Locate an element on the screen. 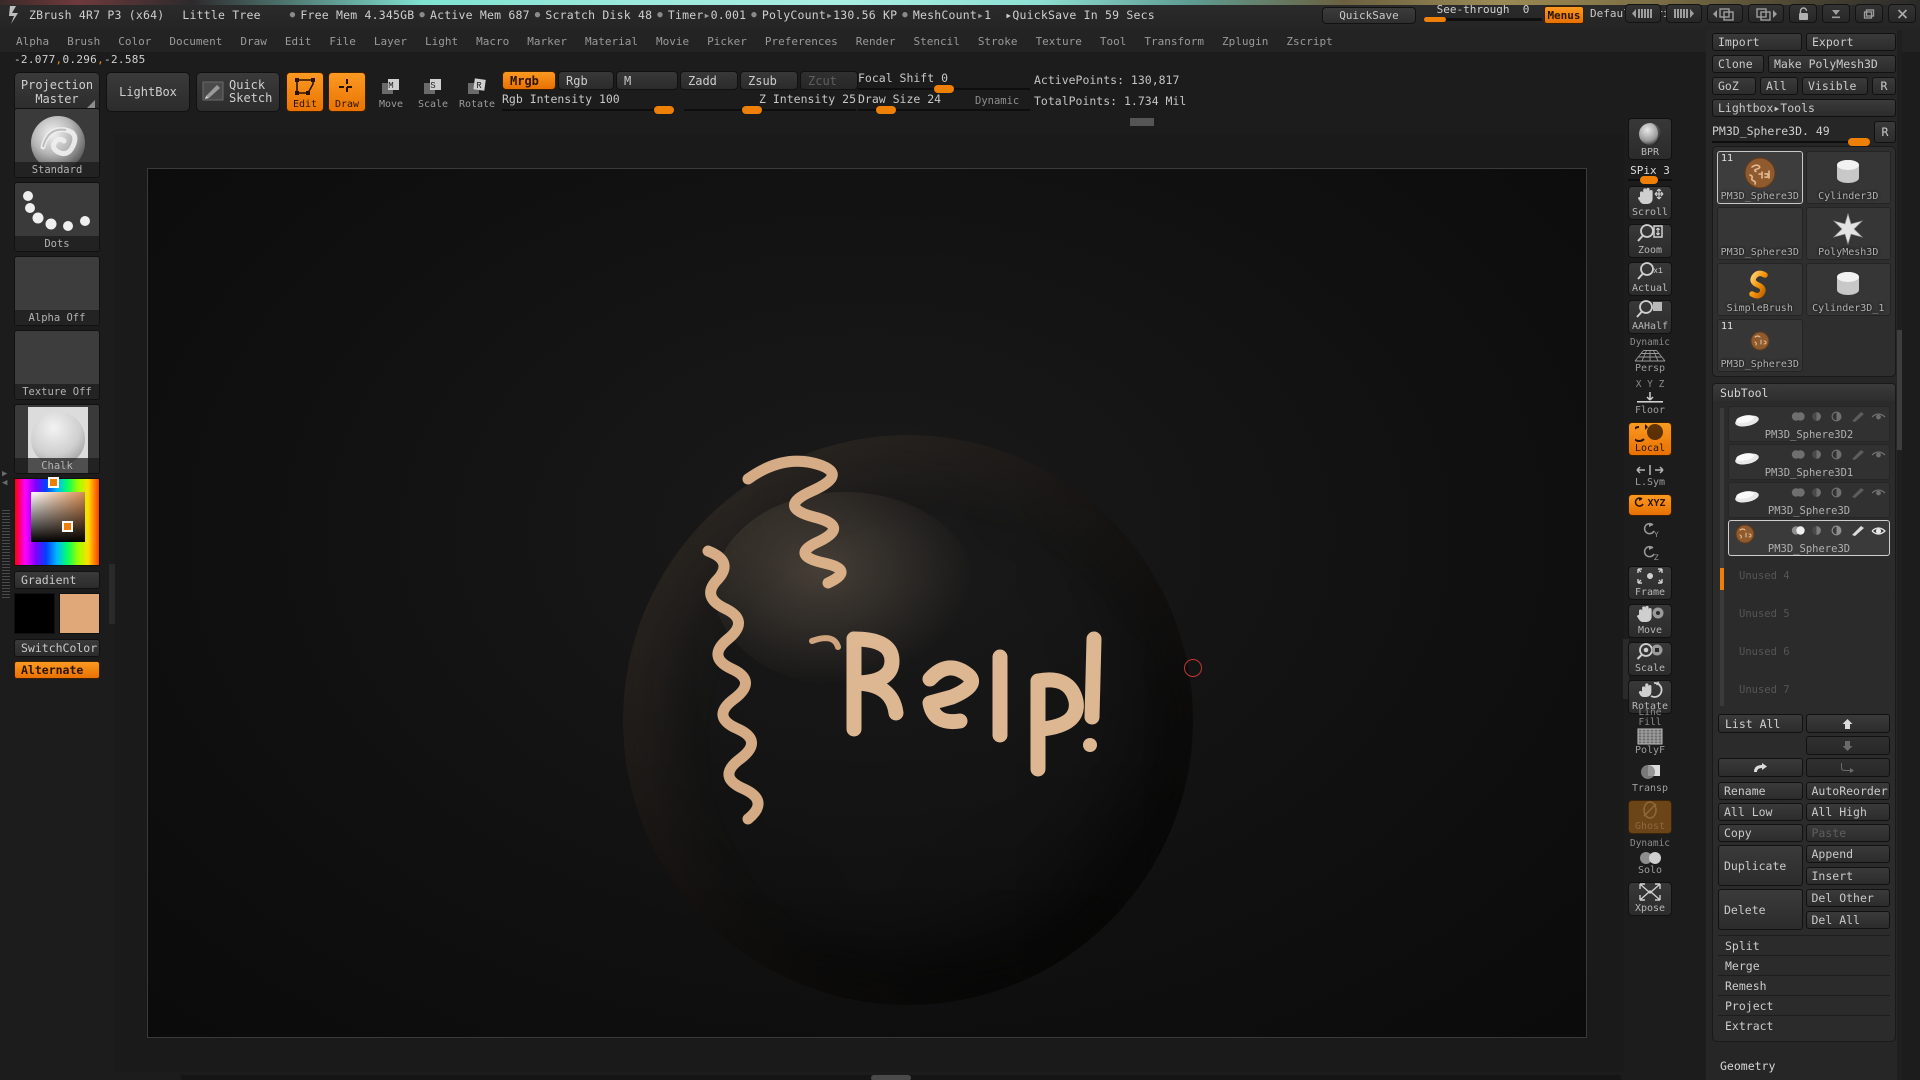  zadd-button: Zadd is located at coordinates (709, 80).